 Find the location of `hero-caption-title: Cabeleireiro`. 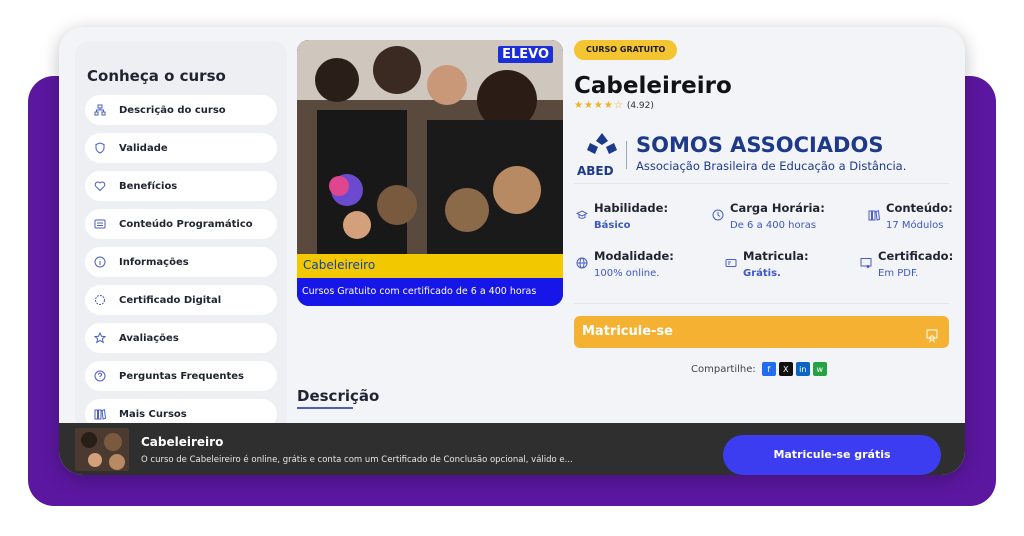

hero-caption-title: Cabeleireiro is located at coordinates (430, 266).